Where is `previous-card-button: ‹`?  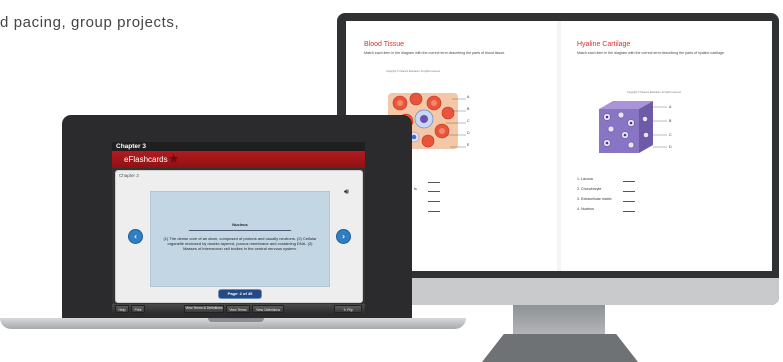
previous-card-button: ‹ is located at coordinates (135, 236).